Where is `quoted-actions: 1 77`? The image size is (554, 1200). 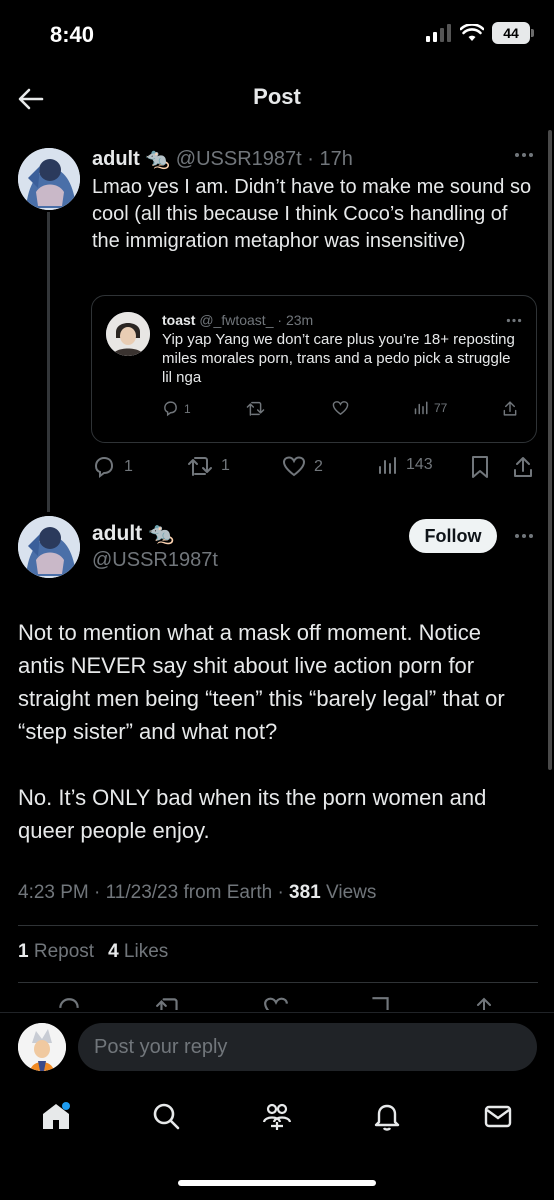 quoted-actions: 1 77 is located at coordinates (342, 410).